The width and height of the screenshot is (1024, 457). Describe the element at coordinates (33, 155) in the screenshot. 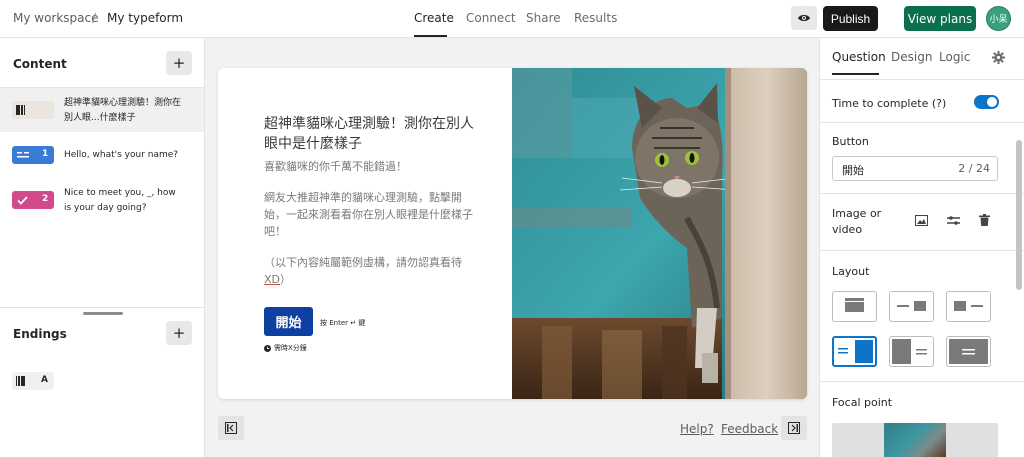

I see `short-text-badge: 1` at that location.